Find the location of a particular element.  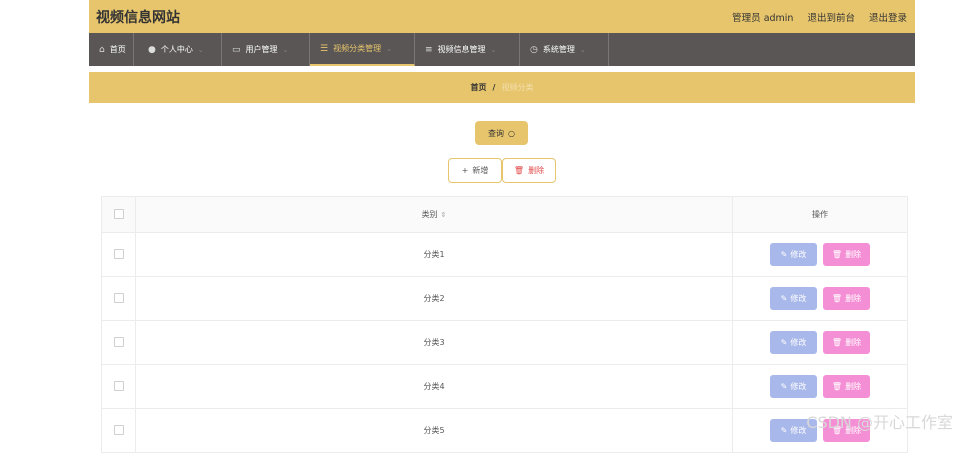

query-label: 查询 is located at coordinates (496, 133).